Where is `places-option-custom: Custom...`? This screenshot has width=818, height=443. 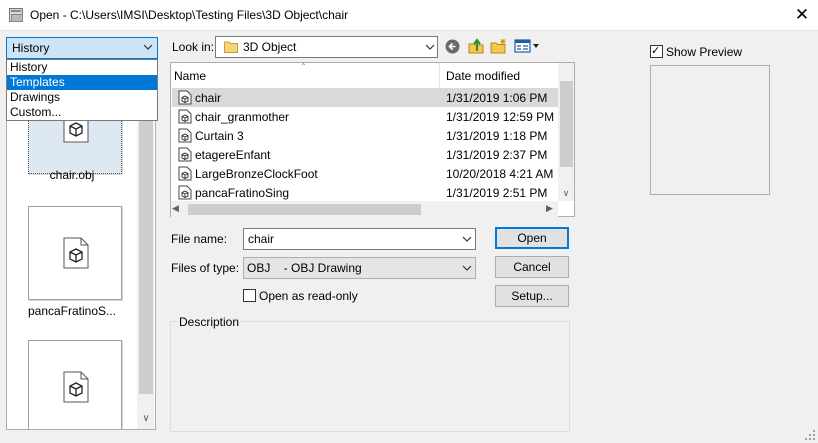
places-option-custom: Custom... is located at coordinates (82, 112).